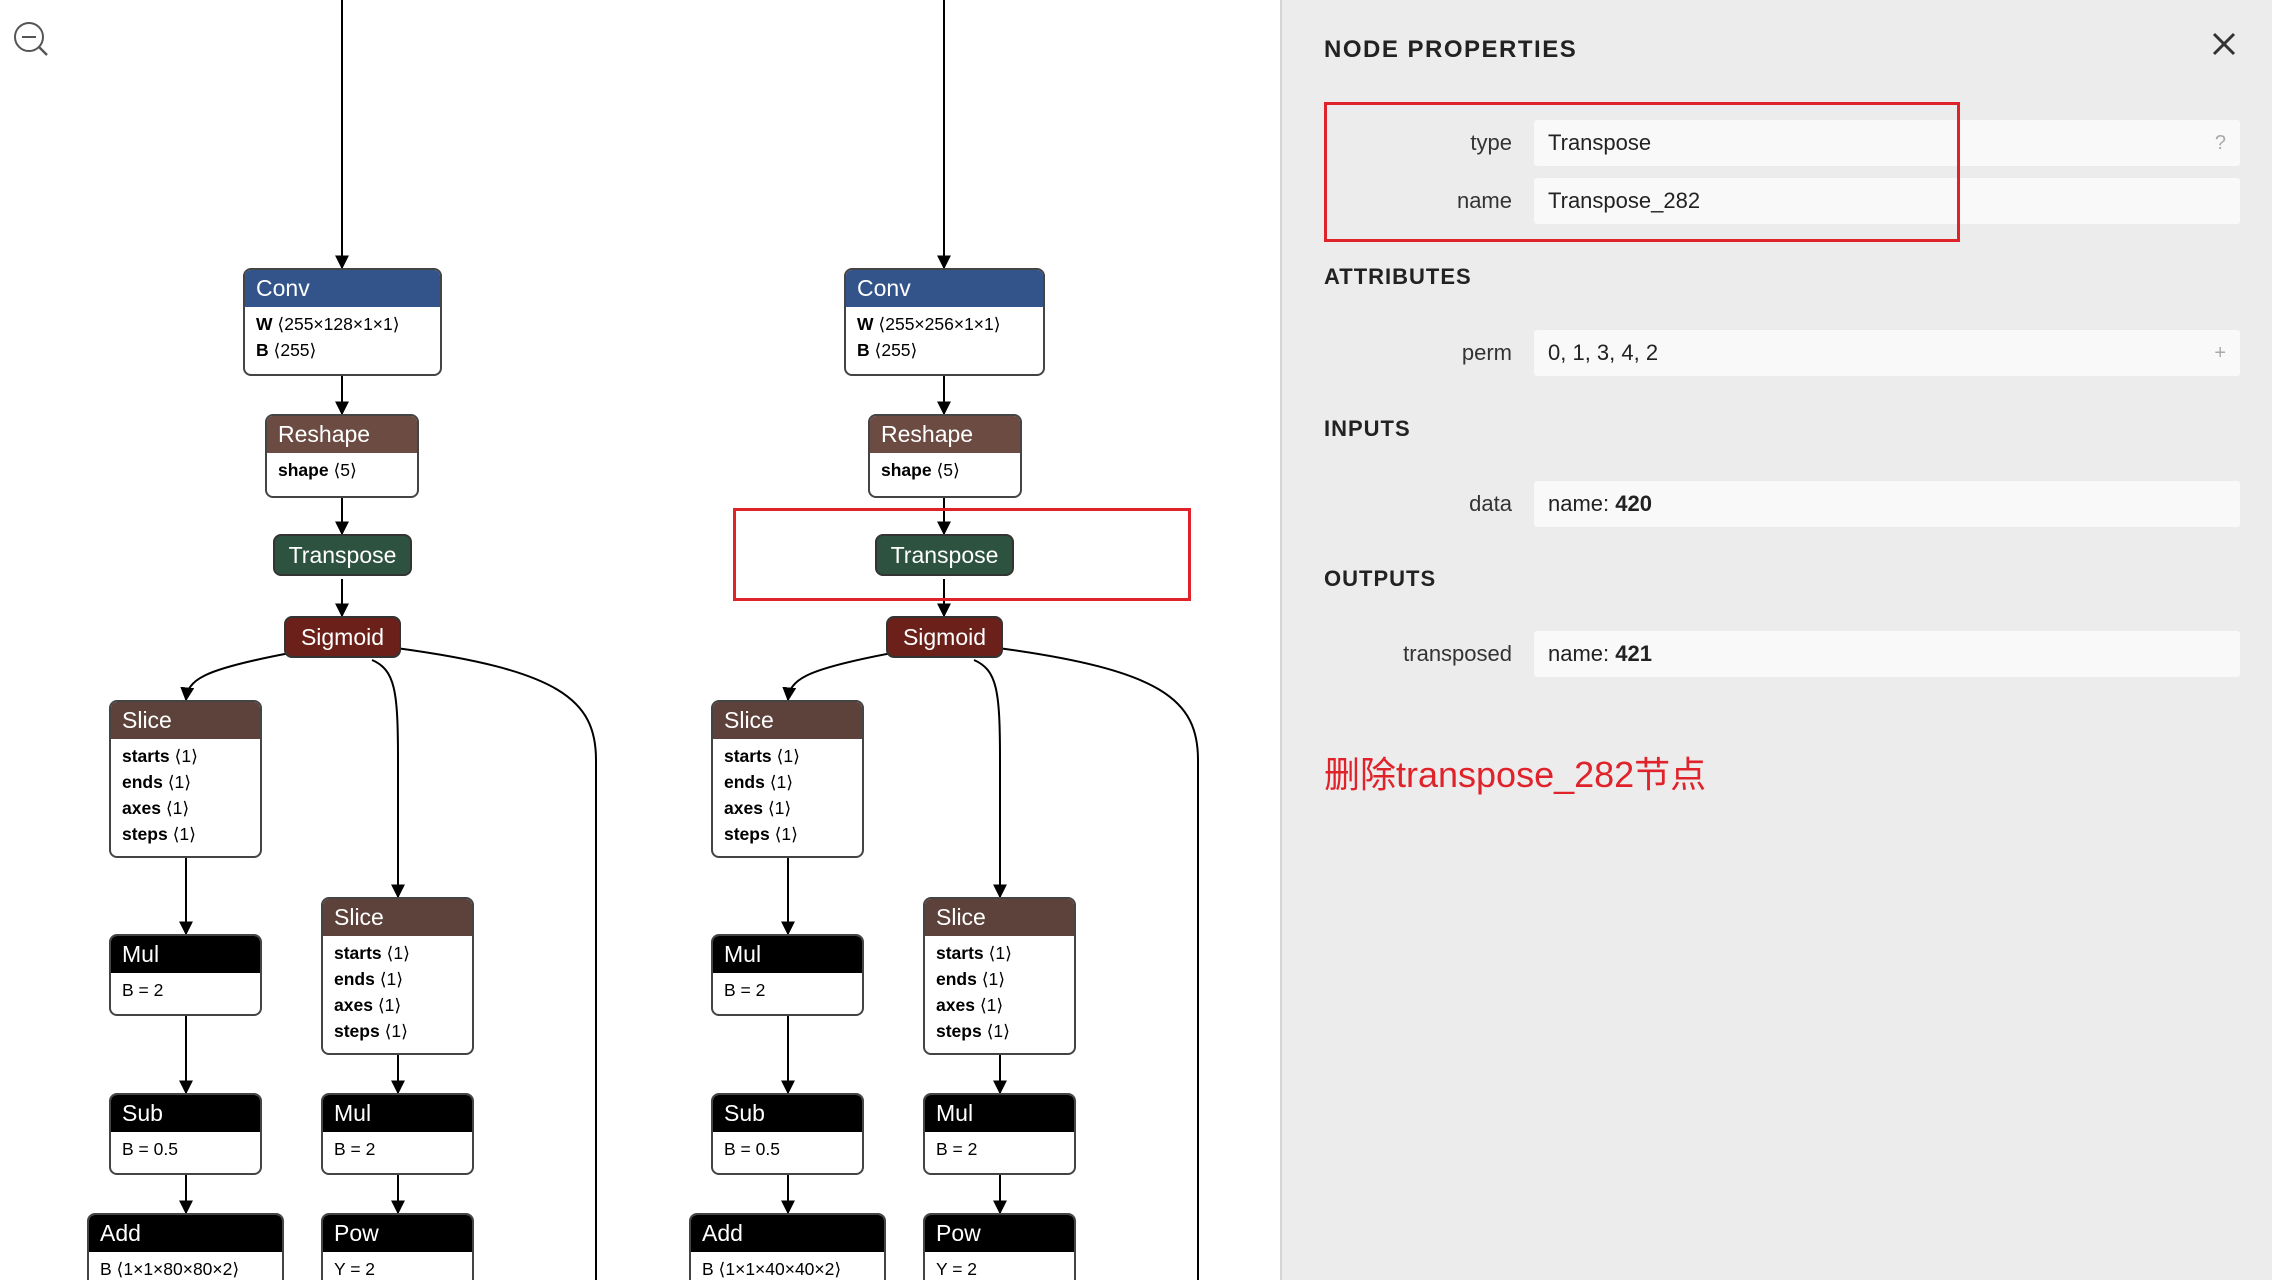 This screenshot has height=1280, width=2272. I want to click on close-icon, so click(2224, 44).